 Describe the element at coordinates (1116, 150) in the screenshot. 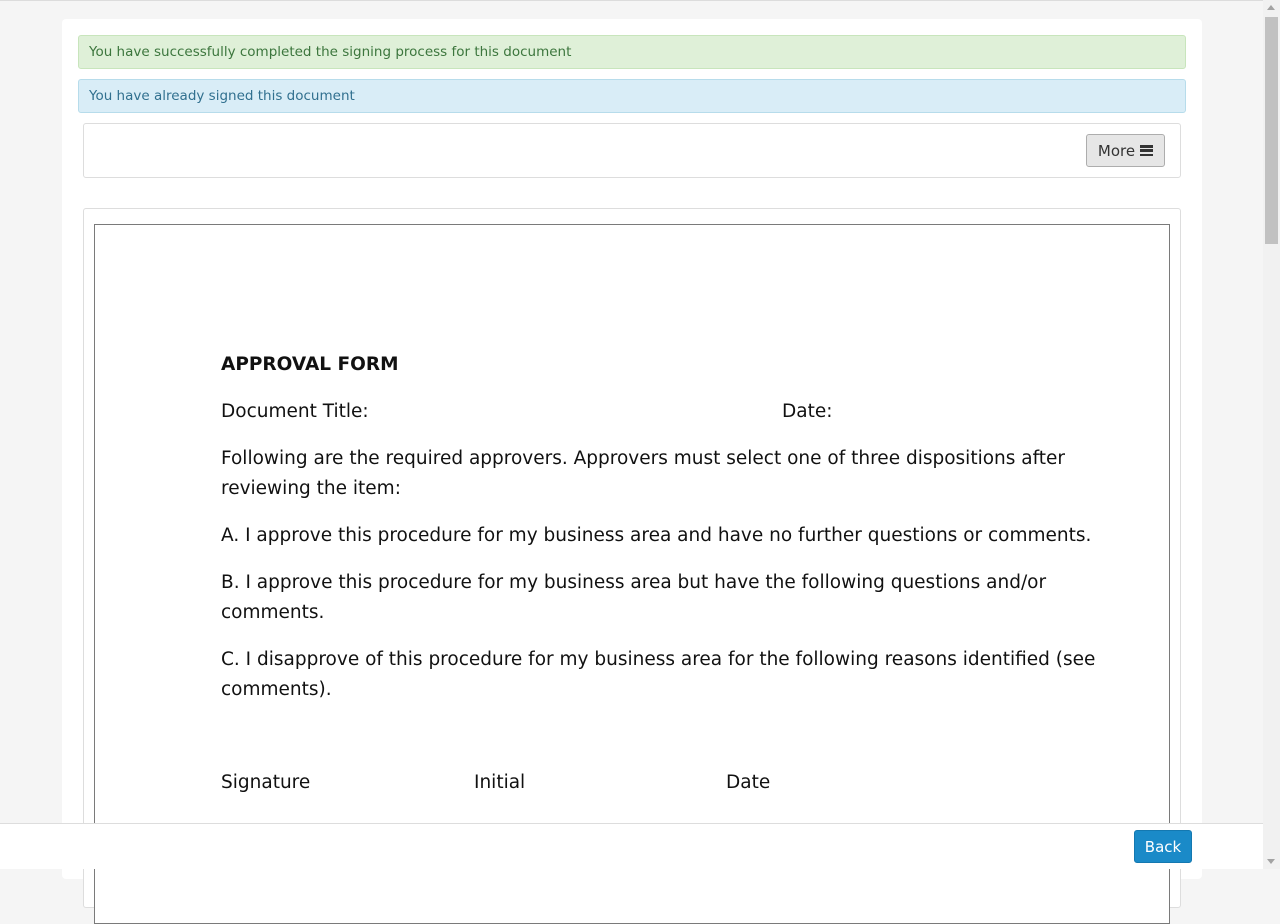

I see `more-button-label: More` at that location.